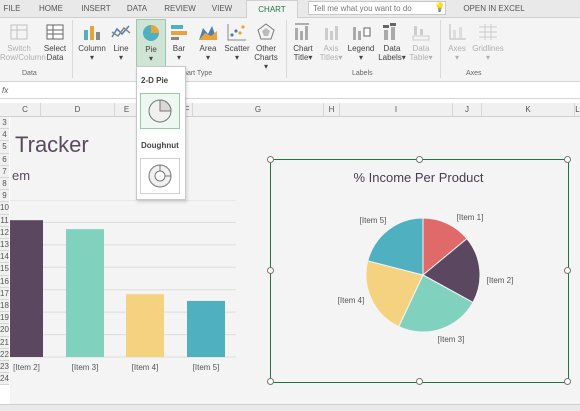  Describe the element at coordinates (488, 42) in the screenshot. I see `gridlines-button: Gridlines ▾` at that location.